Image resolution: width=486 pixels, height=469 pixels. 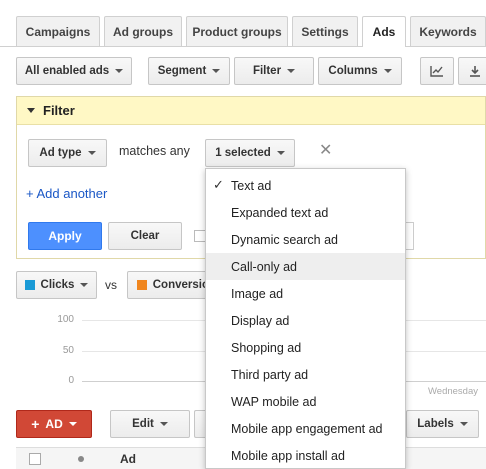 I want to click on y-tick-50: 50, so click(x=68, y=350).